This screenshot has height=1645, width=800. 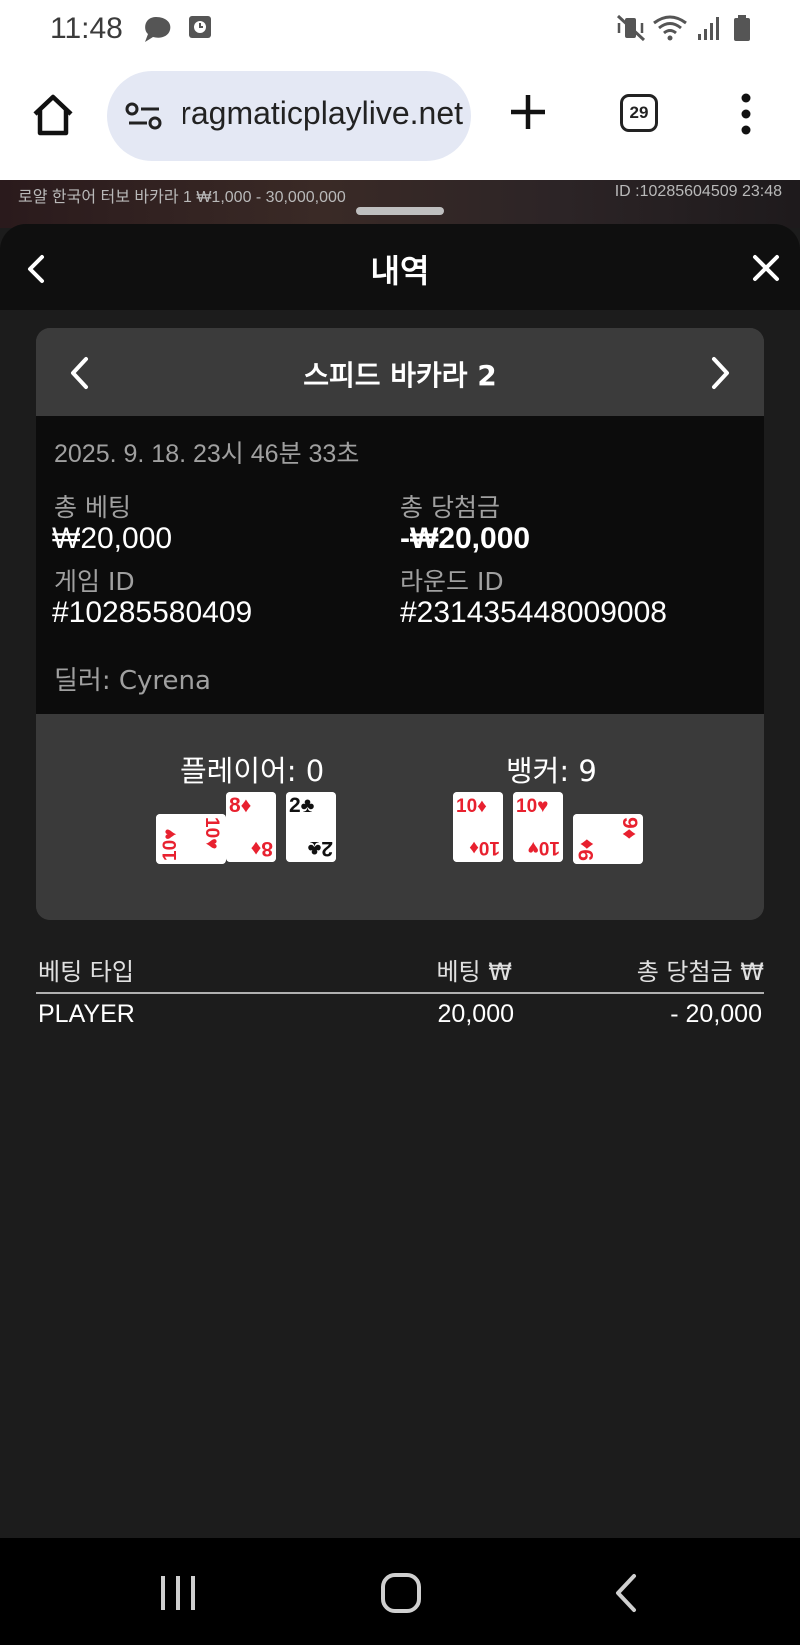 What do you see at coordinates (631, 28) in the screenshot?
I see `vibrate-mute-icon` at bounding box center [631, 28].